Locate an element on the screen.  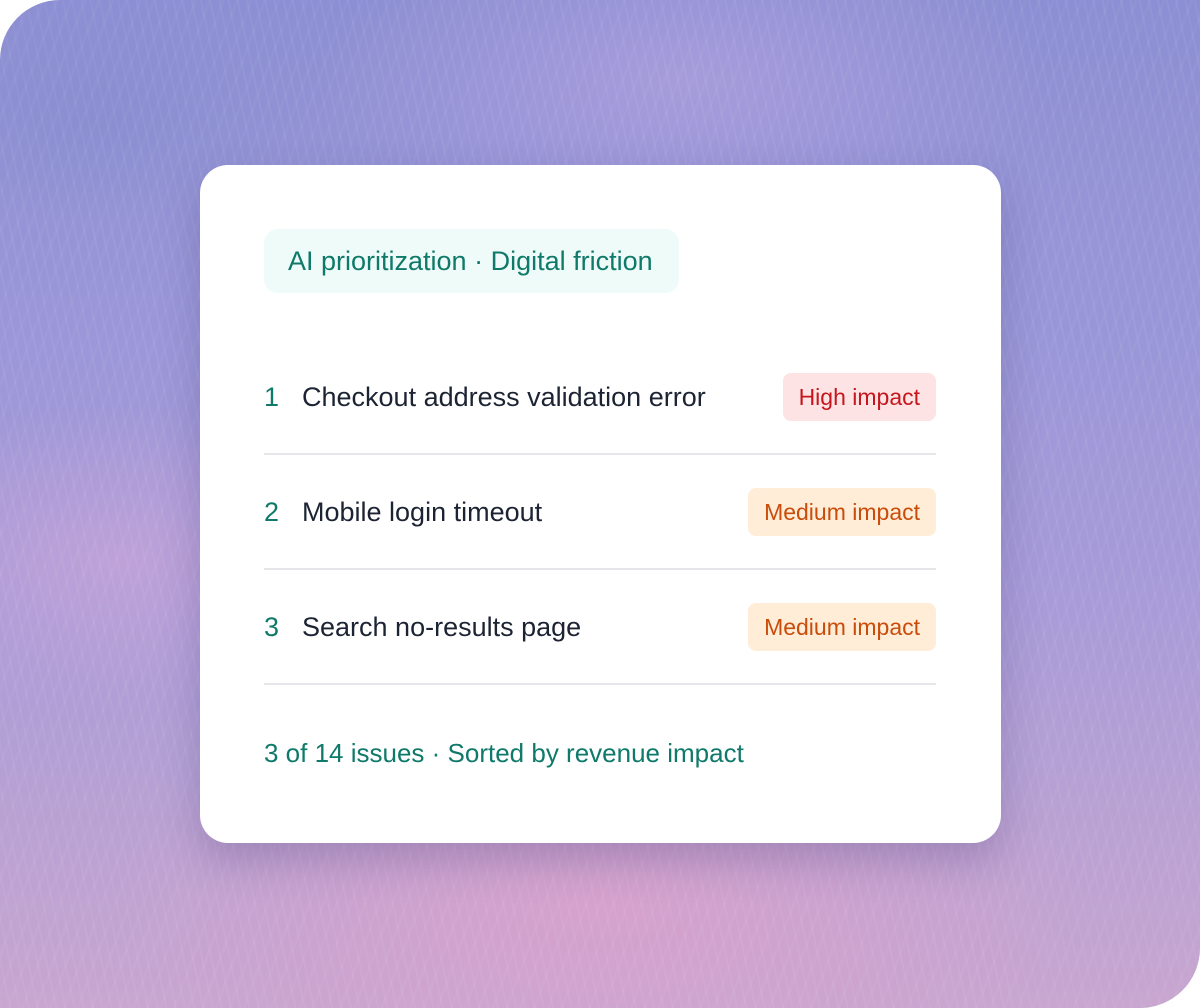
issue-row: 3 Search no-results page Medium impact is located at coordinates (600, 627).